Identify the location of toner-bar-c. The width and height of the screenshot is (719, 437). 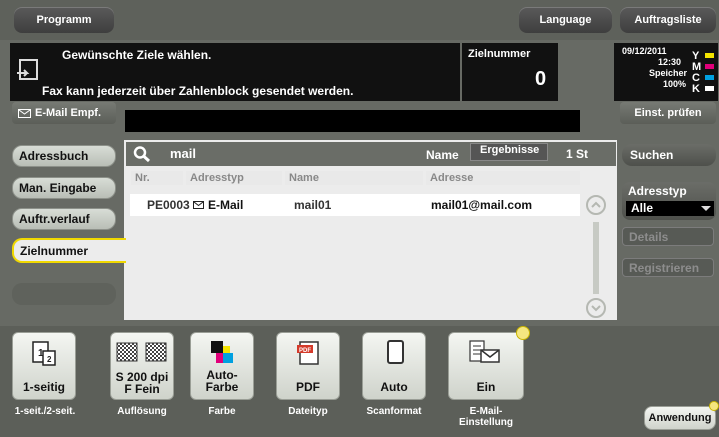
(709, 77).